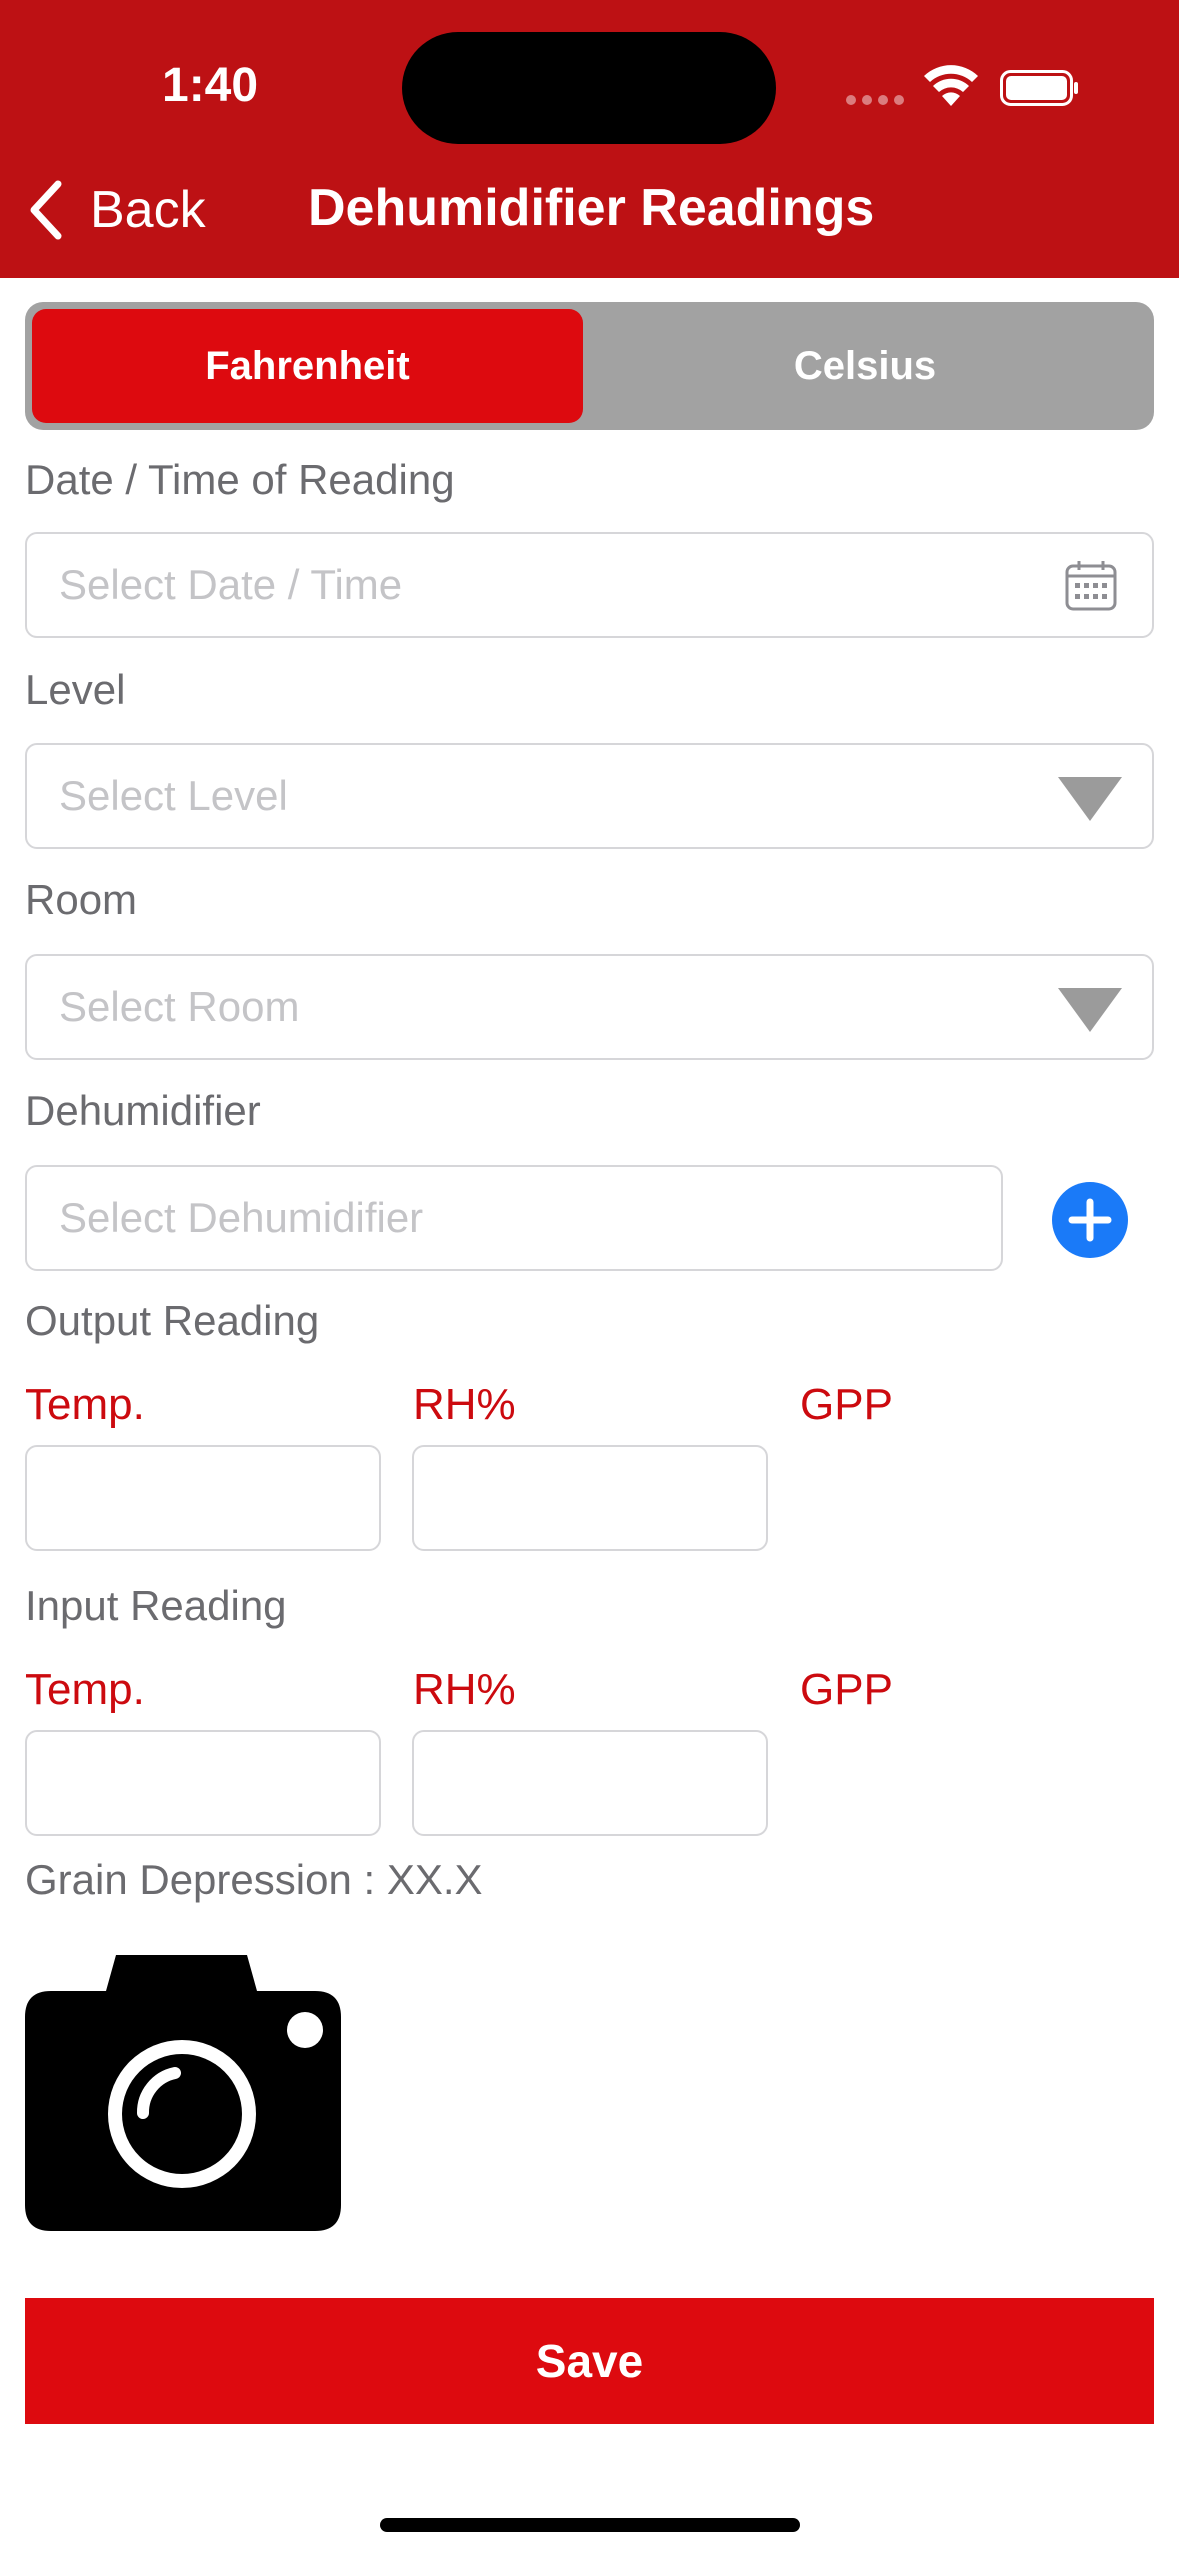 The image size is (1179, 2556). I want to click on output-gpp-label: GPP, so click(846, 1404).